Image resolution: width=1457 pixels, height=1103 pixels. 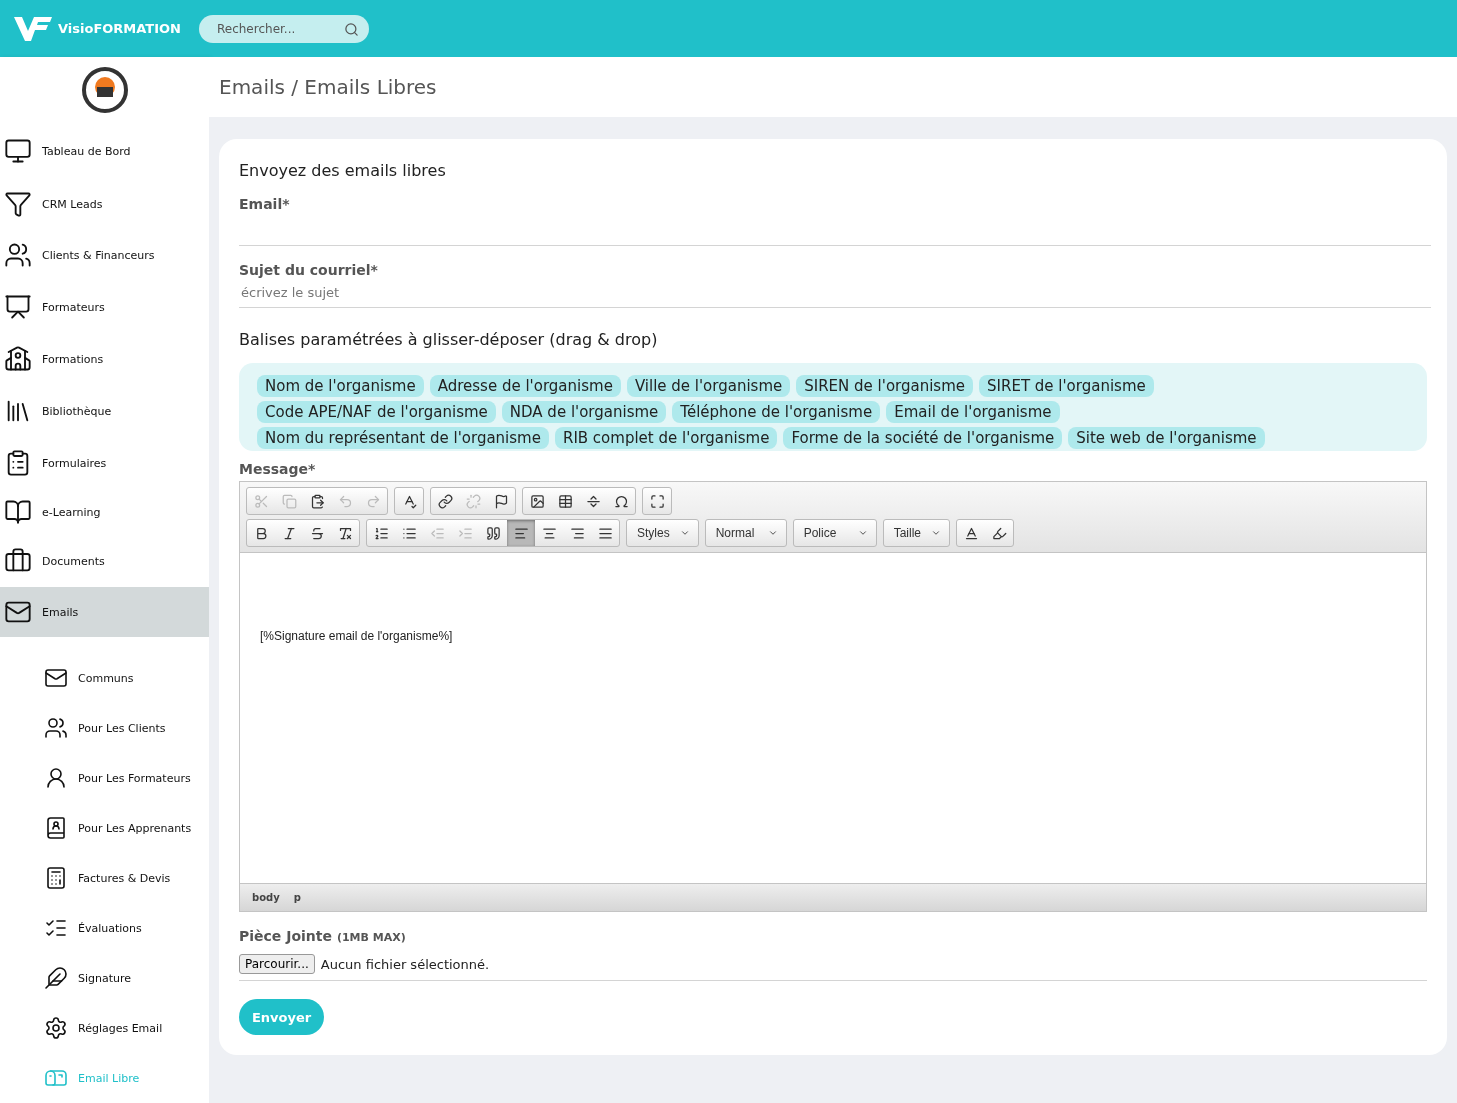 I want to click on form-title: Envoyez des emails libres, so click(x=343, y=170).